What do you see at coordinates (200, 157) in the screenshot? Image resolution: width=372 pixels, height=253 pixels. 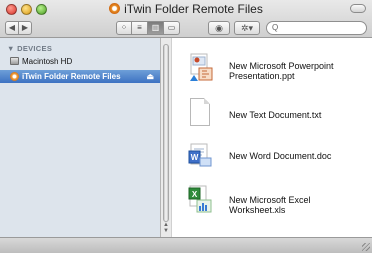 I see `word-file-icon: W` at bounding box center [200, 157].